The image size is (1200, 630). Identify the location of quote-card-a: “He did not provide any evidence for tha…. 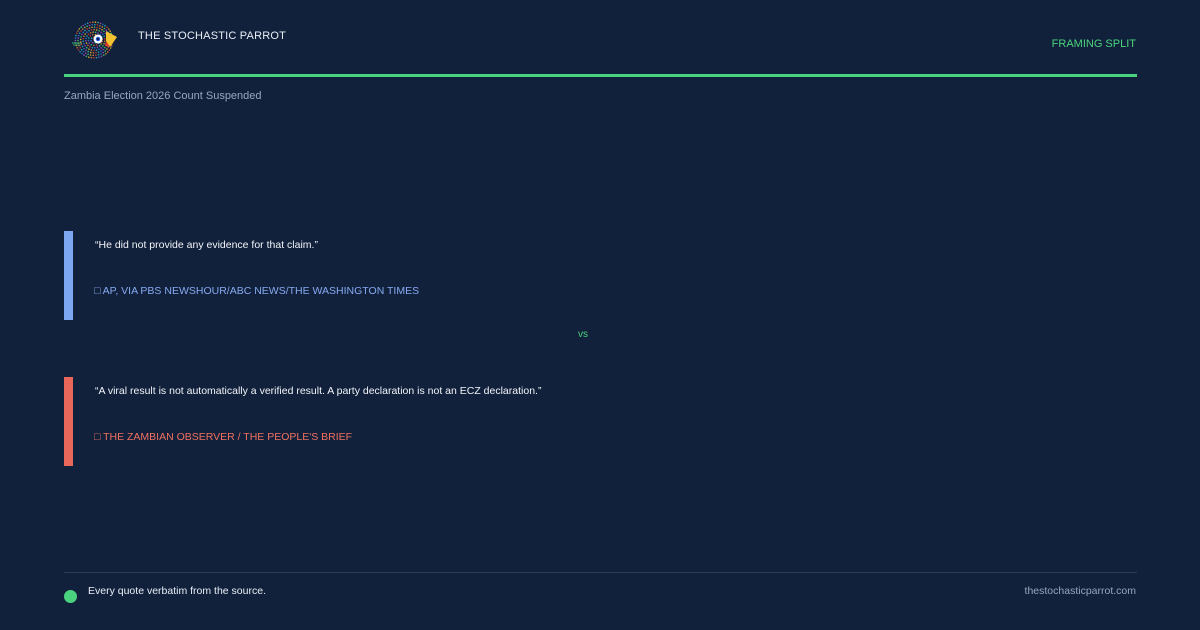
(564, 275).